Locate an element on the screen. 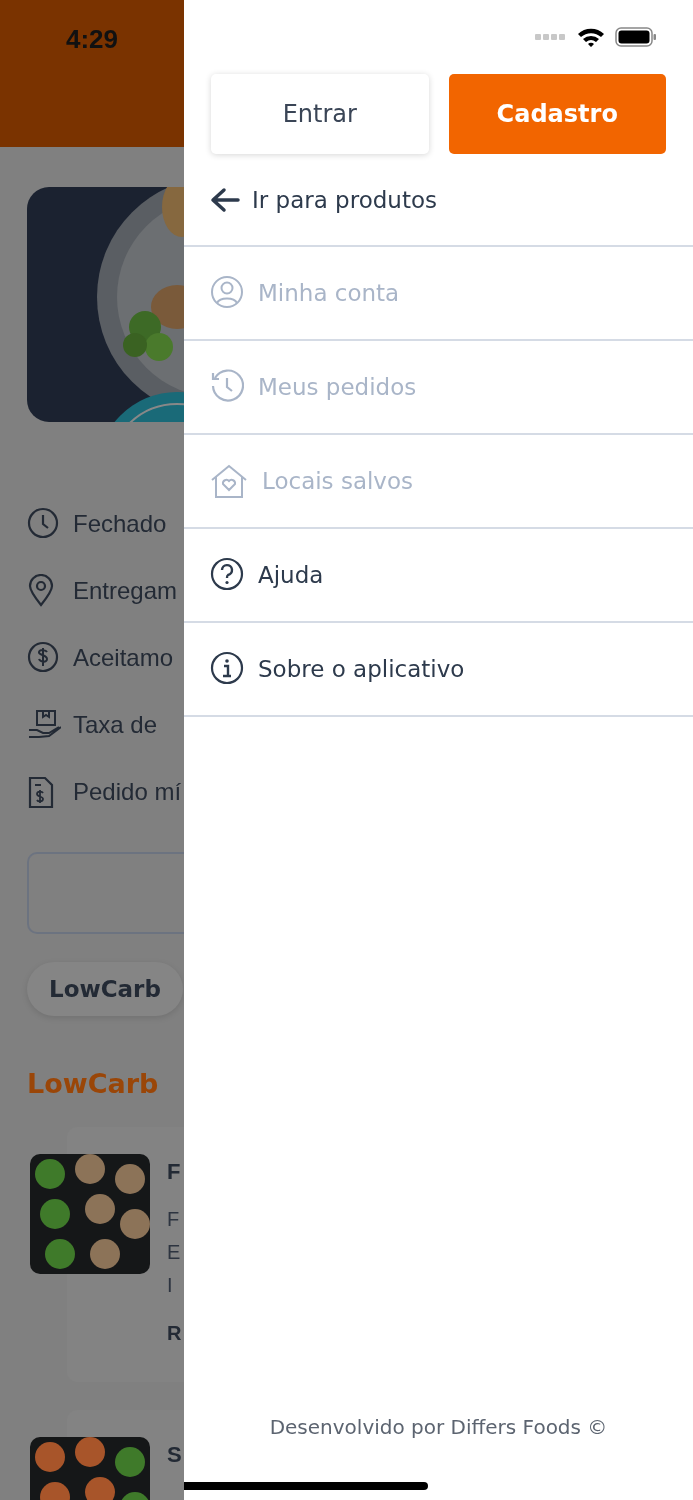  info-text: Pedido mí is located at coordinates (127, 791).